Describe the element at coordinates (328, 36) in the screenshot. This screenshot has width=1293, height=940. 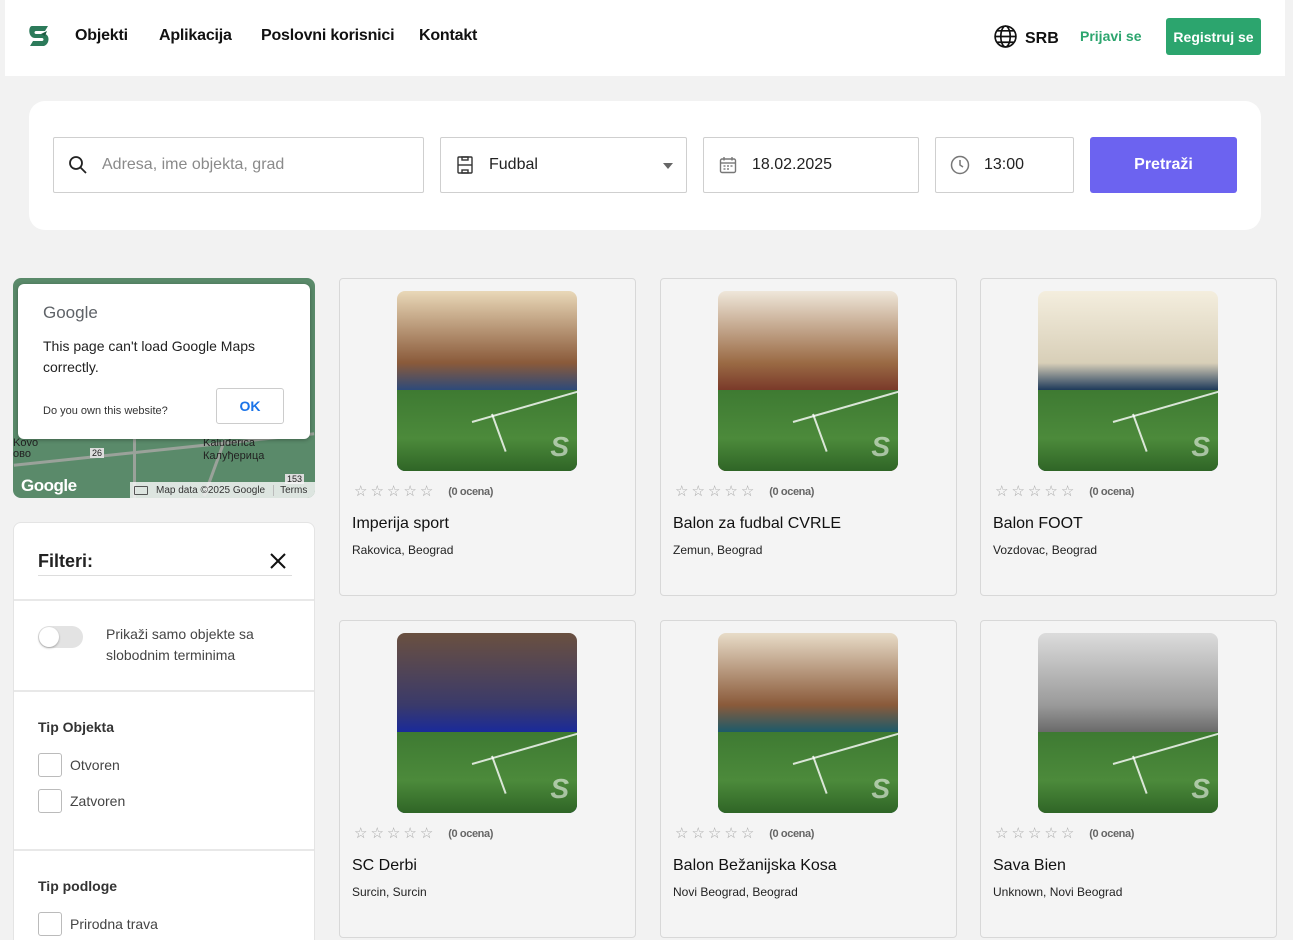
I see `nav-poslovni-korisnici: Poslovni korisnici` at that location.